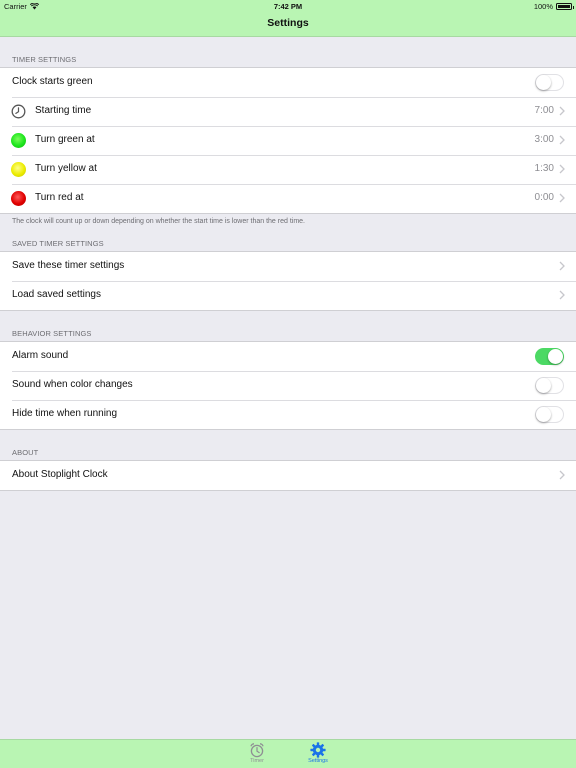  I want to click on page-title: Settings, so click(288, 23).